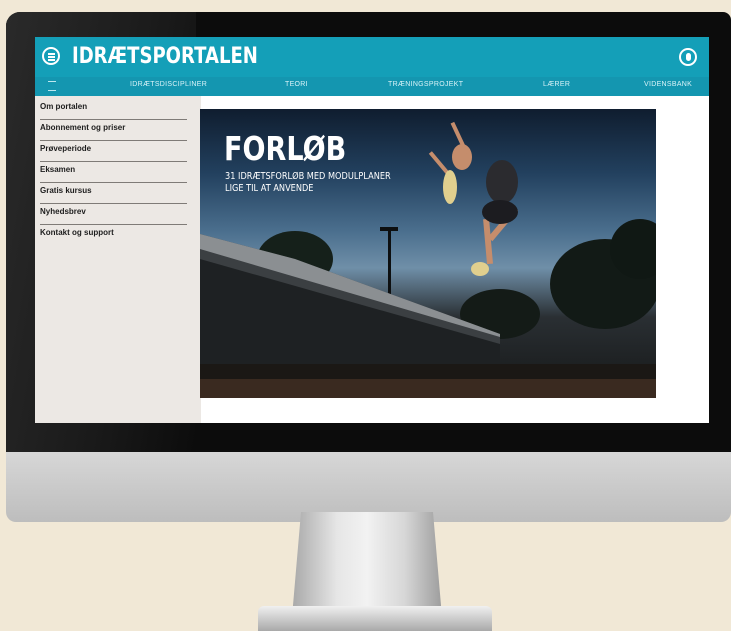 This screenshot has width=731, height=631. I want to click on top-header: IDRÆTSPORTALEN, so click(372, 57).